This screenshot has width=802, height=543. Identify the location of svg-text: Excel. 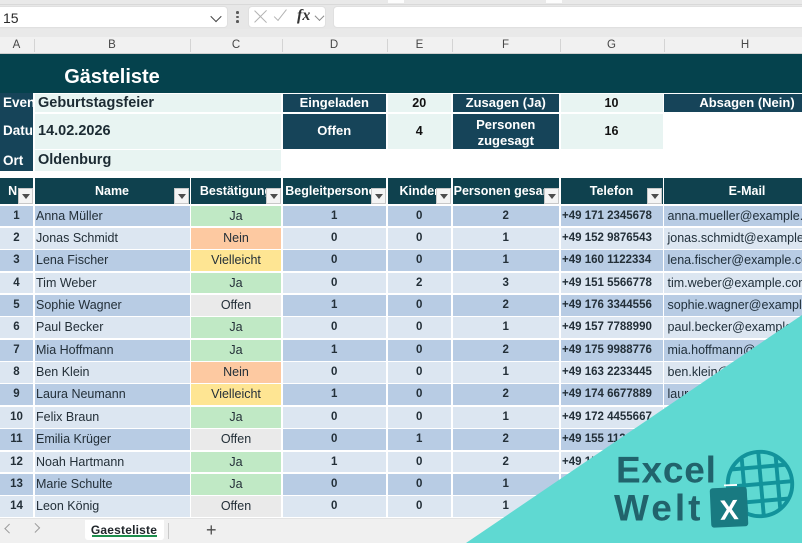
(666, 470).